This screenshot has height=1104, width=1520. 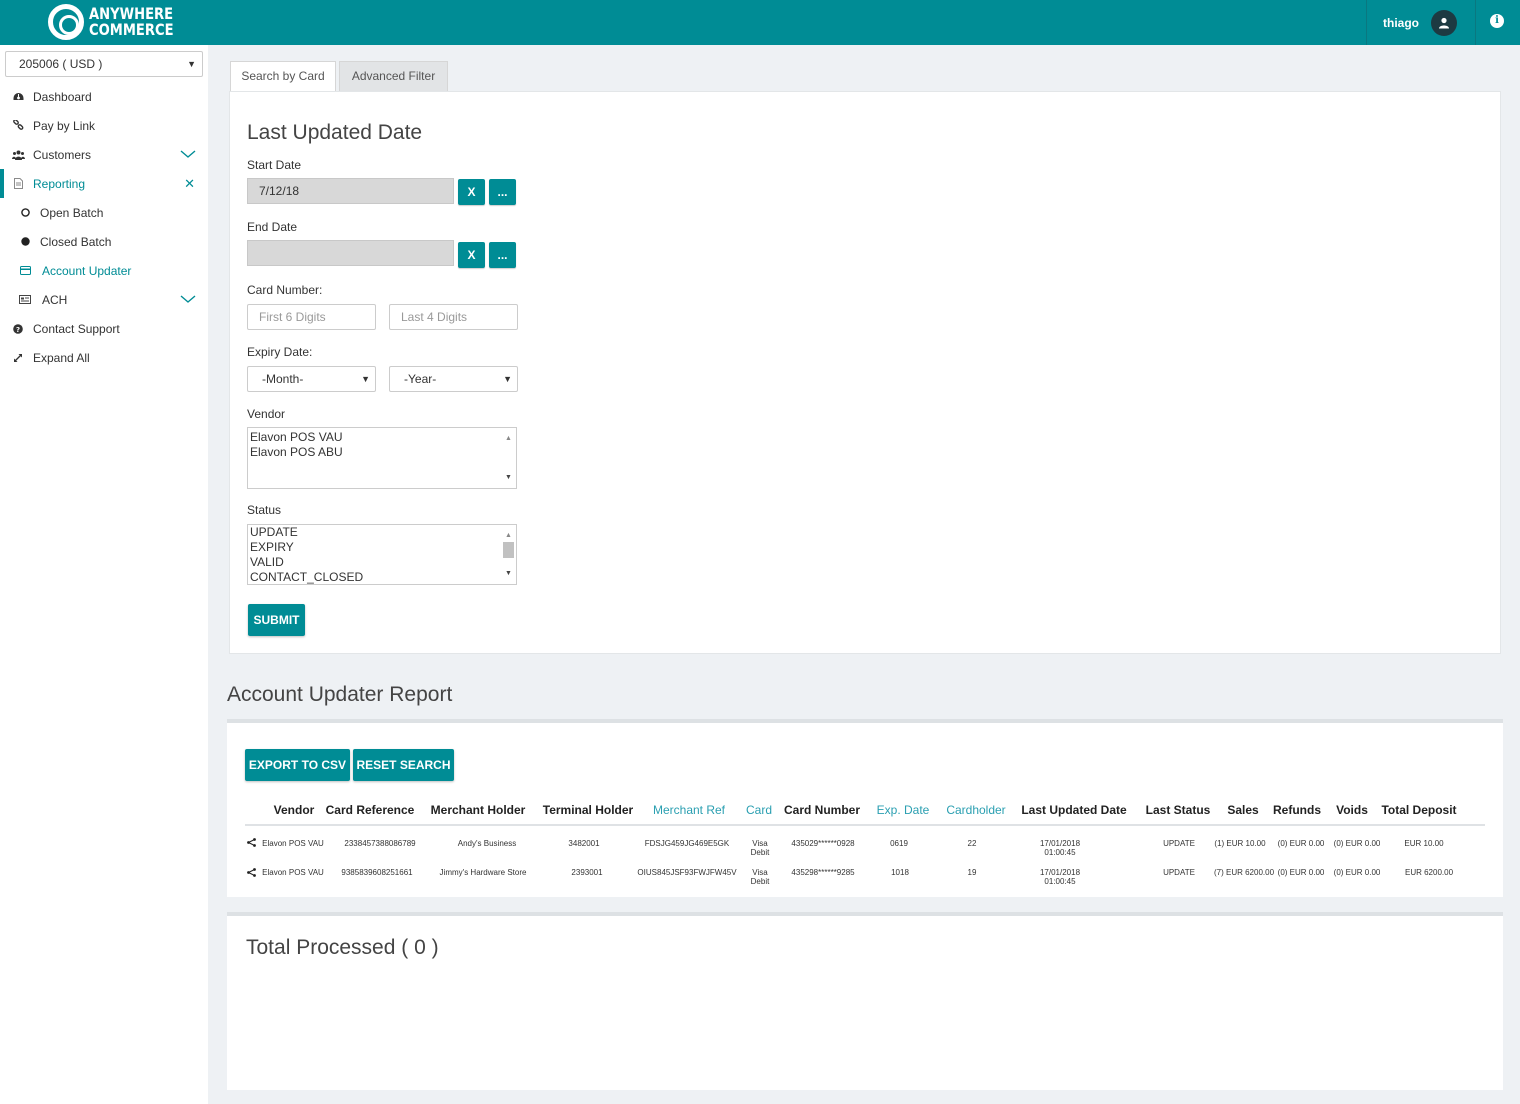 What do you see at coordinates (1357, 872) in the screenshot?
I see `cell-voids: (0) EUR 0.00` at bounding box center [1357, 872].